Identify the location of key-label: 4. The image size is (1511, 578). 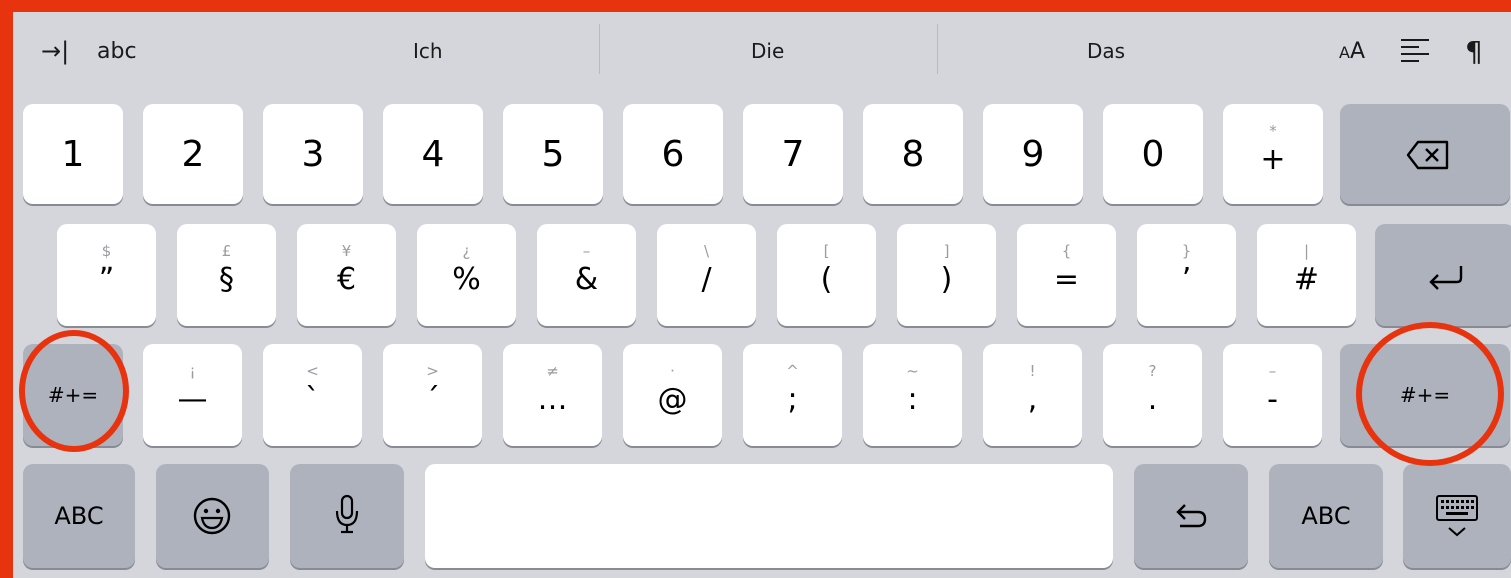
(433, 154).